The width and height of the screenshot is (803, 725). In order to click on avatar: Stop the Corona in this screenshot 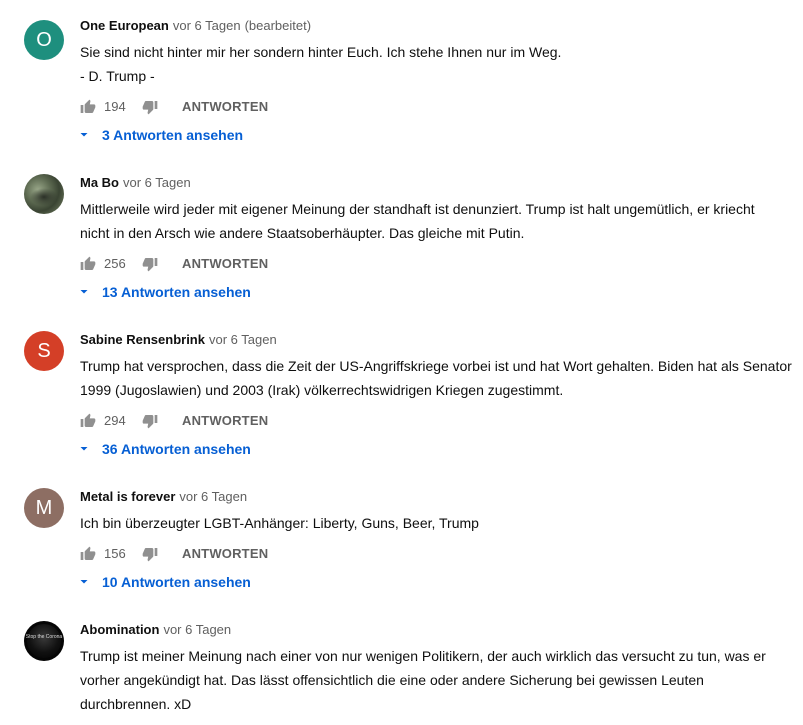, I will do `click(44, 641)`.